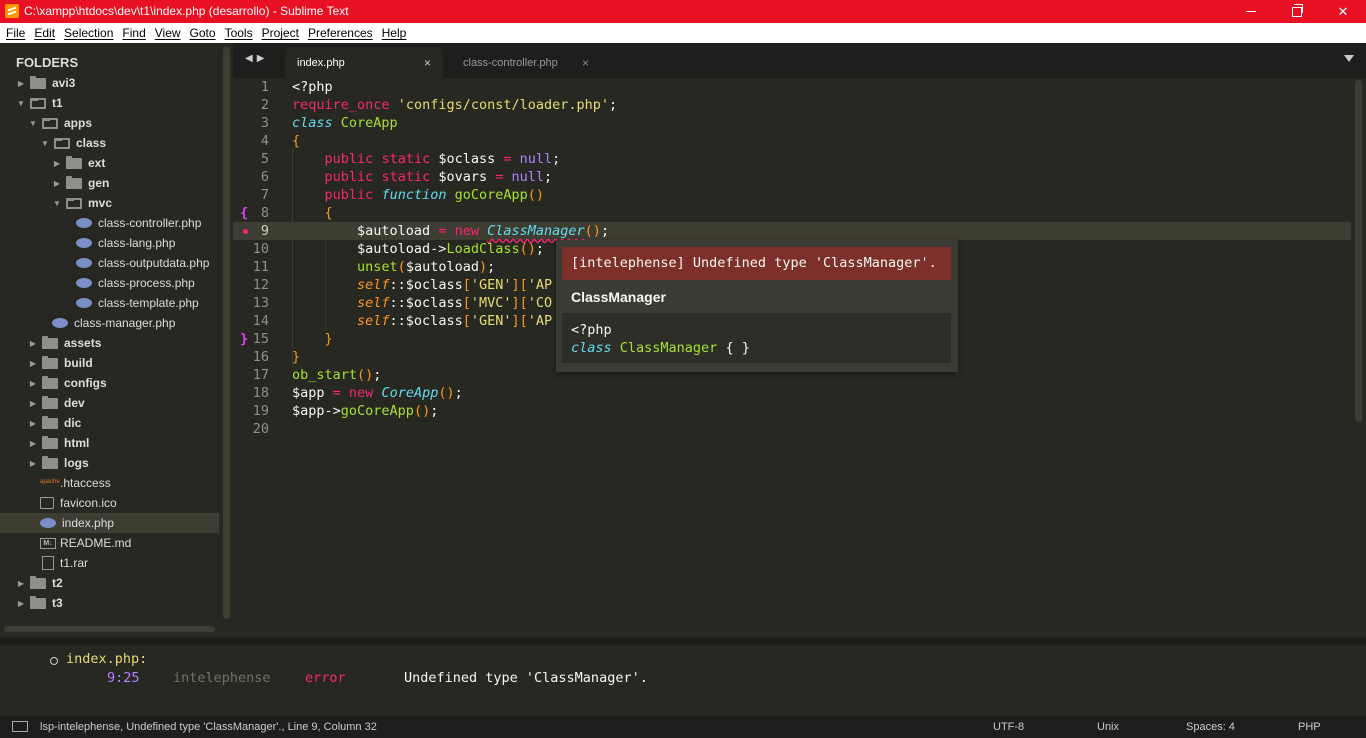  Describe the element at coordinates (109, 463) in the screenshot. I see `tree-item: ▶ logs` at that location.